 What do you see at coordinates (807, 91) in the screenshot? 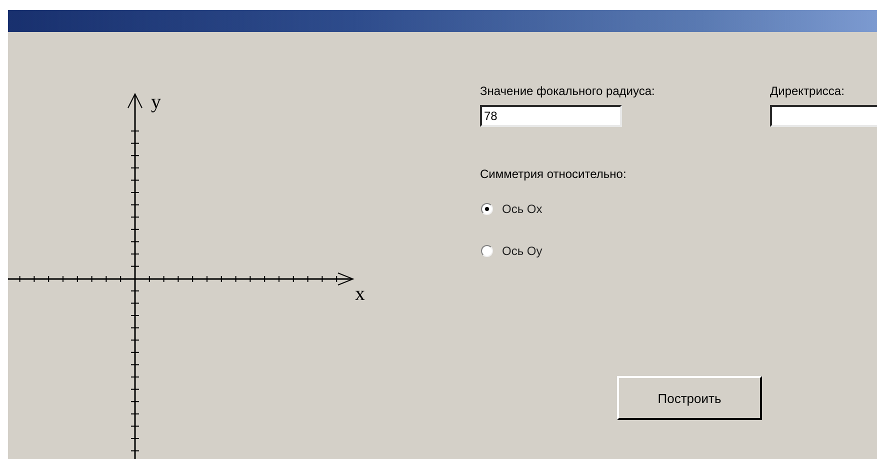
I see `field-label: Директрисса:` at bounding box center [807, 91].